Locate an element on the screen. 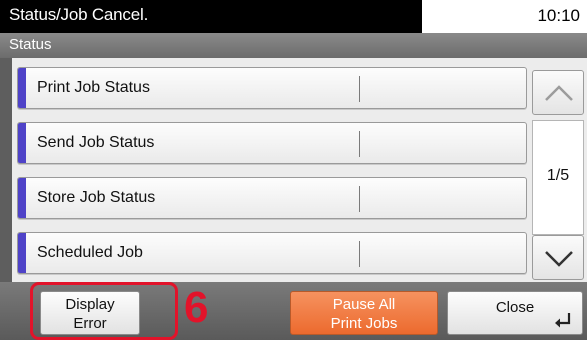 This screenshot has height=340, width=587. side-strip is located at coordinates (6, 170).